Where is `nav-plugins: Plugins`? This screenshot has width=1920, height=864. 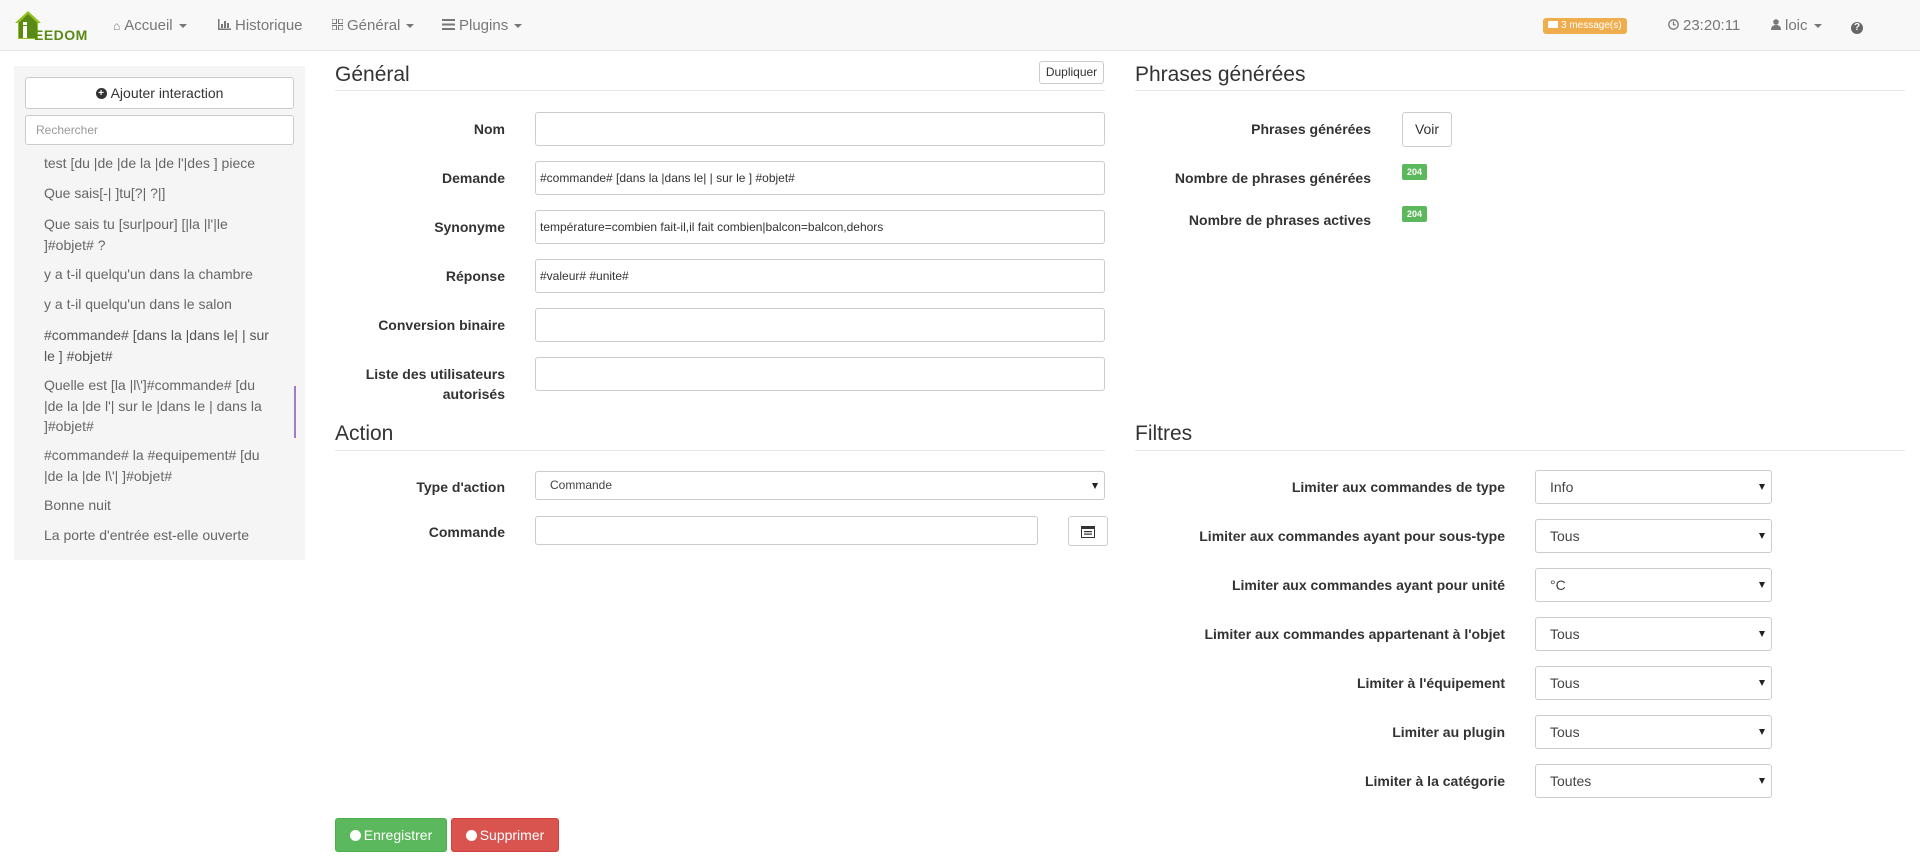
nav-plugins: Plugins is located at coordinates (482, 26).